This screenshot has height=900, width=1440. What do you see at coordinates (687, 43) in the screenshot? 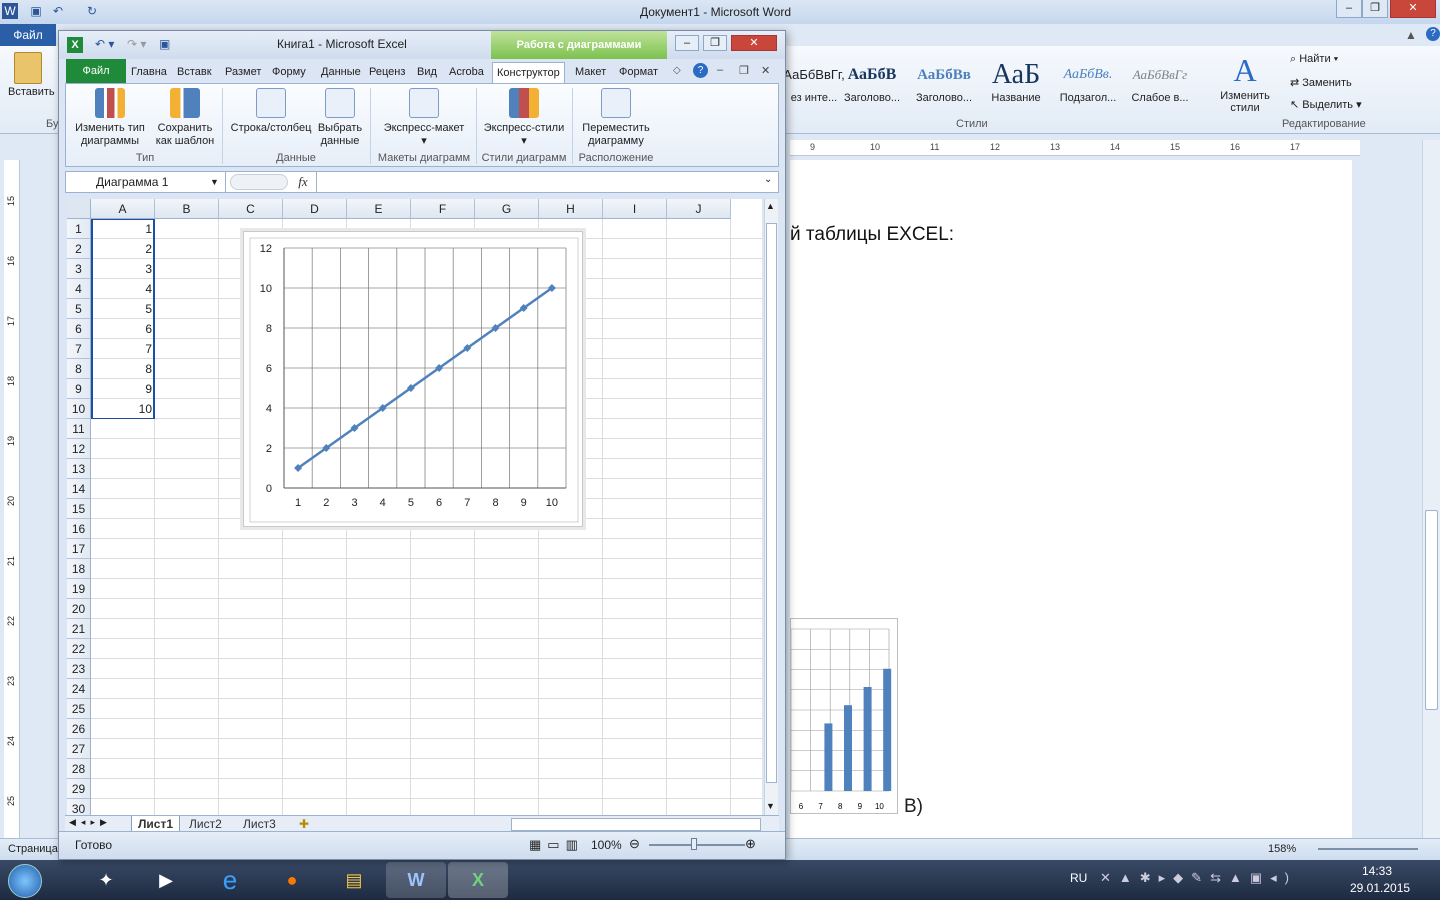
I see `excel-minimize-button: –` at bounding box center [687, 43].